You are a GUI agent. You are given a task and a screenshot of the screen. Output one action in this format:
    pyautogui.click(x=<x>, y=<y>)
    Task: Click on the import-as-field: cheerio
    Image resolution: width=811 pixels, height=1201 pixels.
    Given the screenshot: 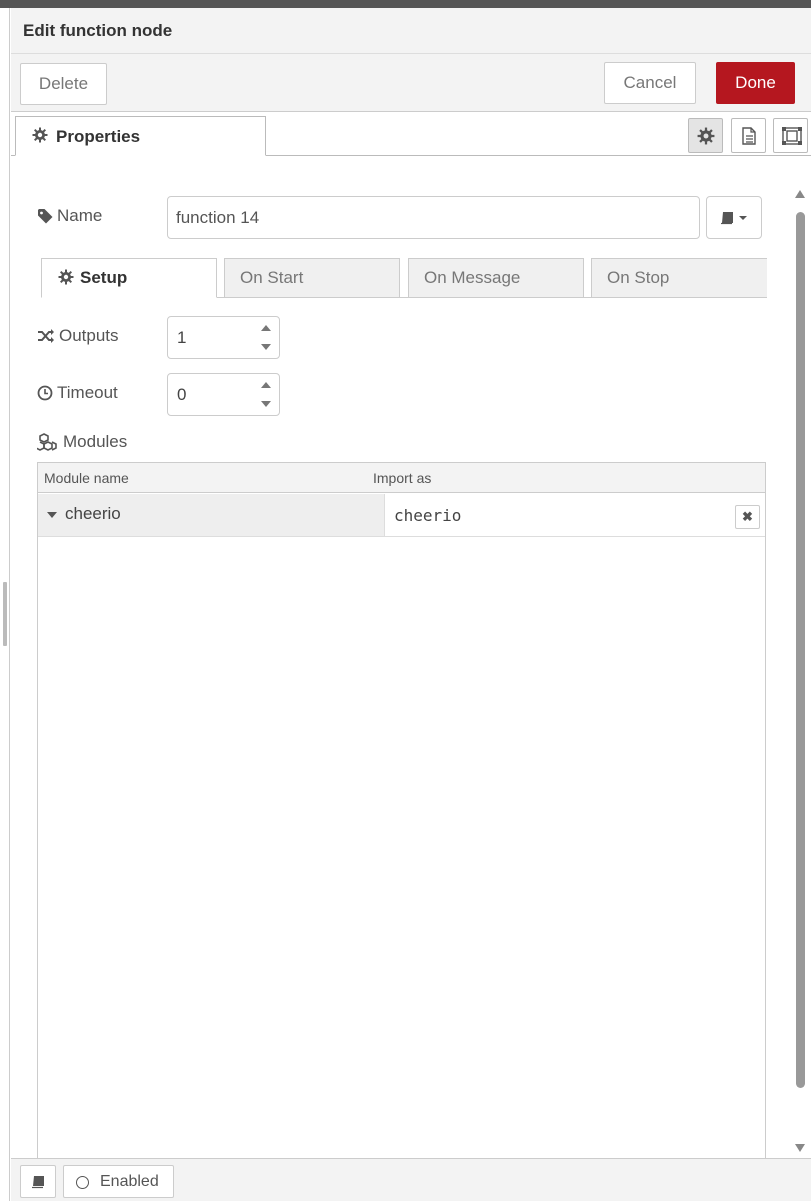 What is the action you would take?
    pyautogui.click(x=427, y=515)
    